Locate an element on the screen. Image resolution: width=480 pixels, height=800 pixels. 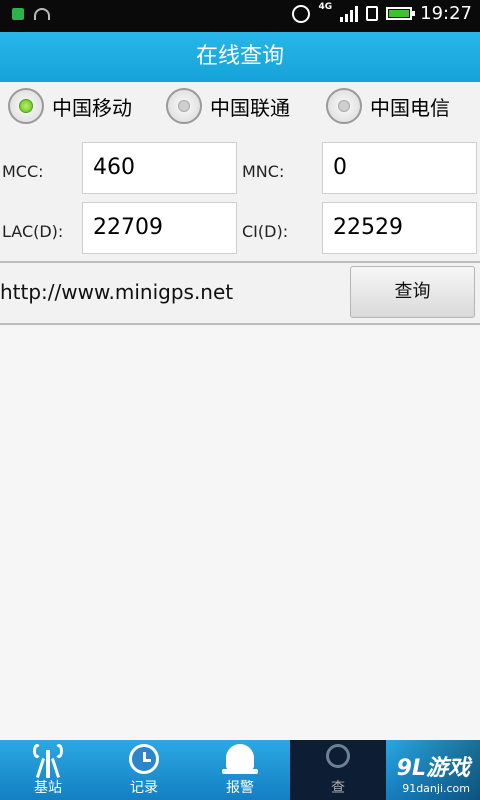
radio-label: 中国移动 is located at coordinates (92, 107).